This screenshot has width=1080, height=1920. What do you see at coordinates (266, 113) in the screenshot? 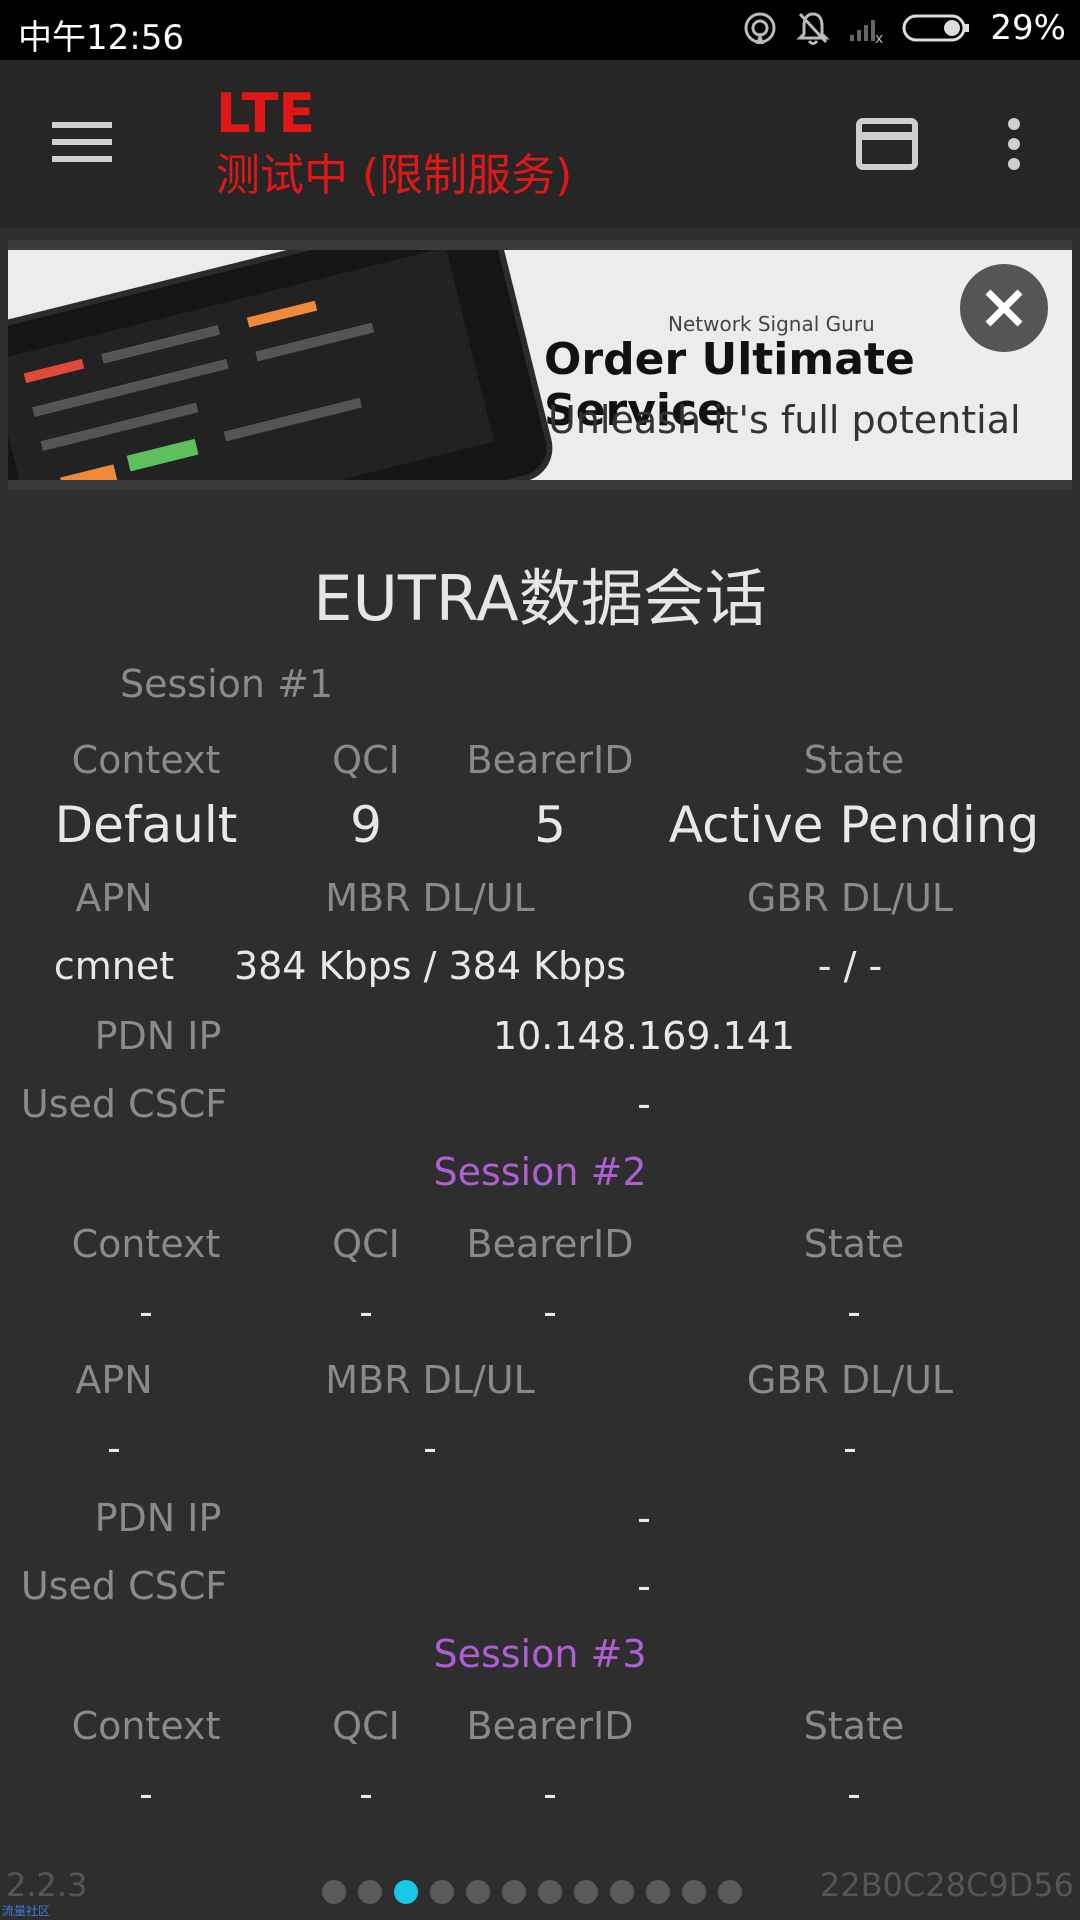
I see `app-title: LTE` at bounding box center [266, 113].